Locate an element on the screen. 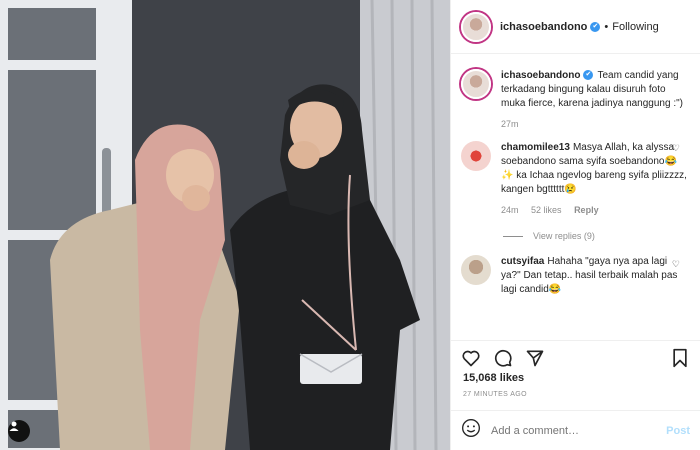 Image resolution: width=700 pixels, height=450 pixels. user-tag-icon is located at coordinates (19, 431).